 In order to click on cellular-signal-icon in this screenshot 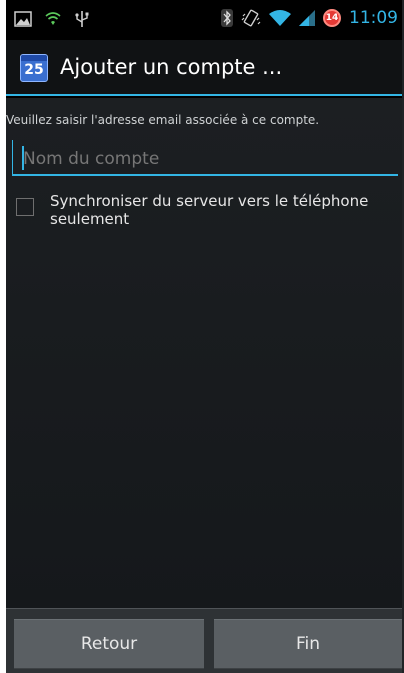, I will do `click(307, 18)`.